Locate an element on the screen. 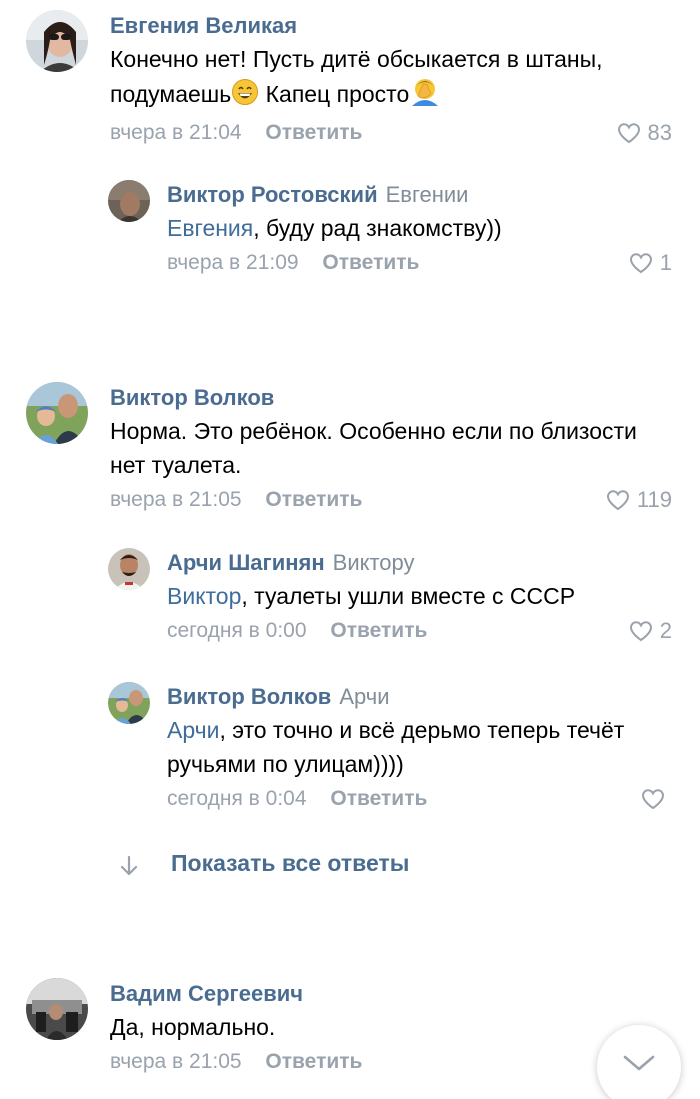  author-name: Виктор Ростовский is located at coordinates (272, 194).